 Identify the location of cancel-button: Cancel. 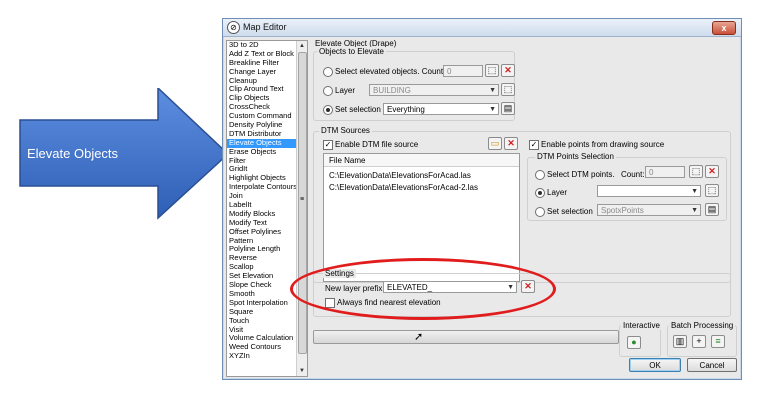
(712, 365).